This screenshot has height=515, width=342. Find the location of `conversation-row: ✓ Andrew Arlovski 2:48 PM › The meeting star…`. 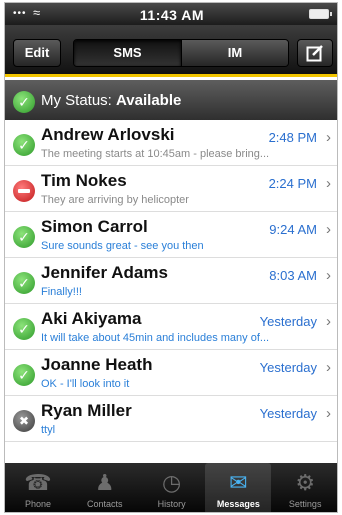

conversation-row: ✓ Andrew Arlovski 2:48 PM › The meeting star… is located at coordinates (171, 143).